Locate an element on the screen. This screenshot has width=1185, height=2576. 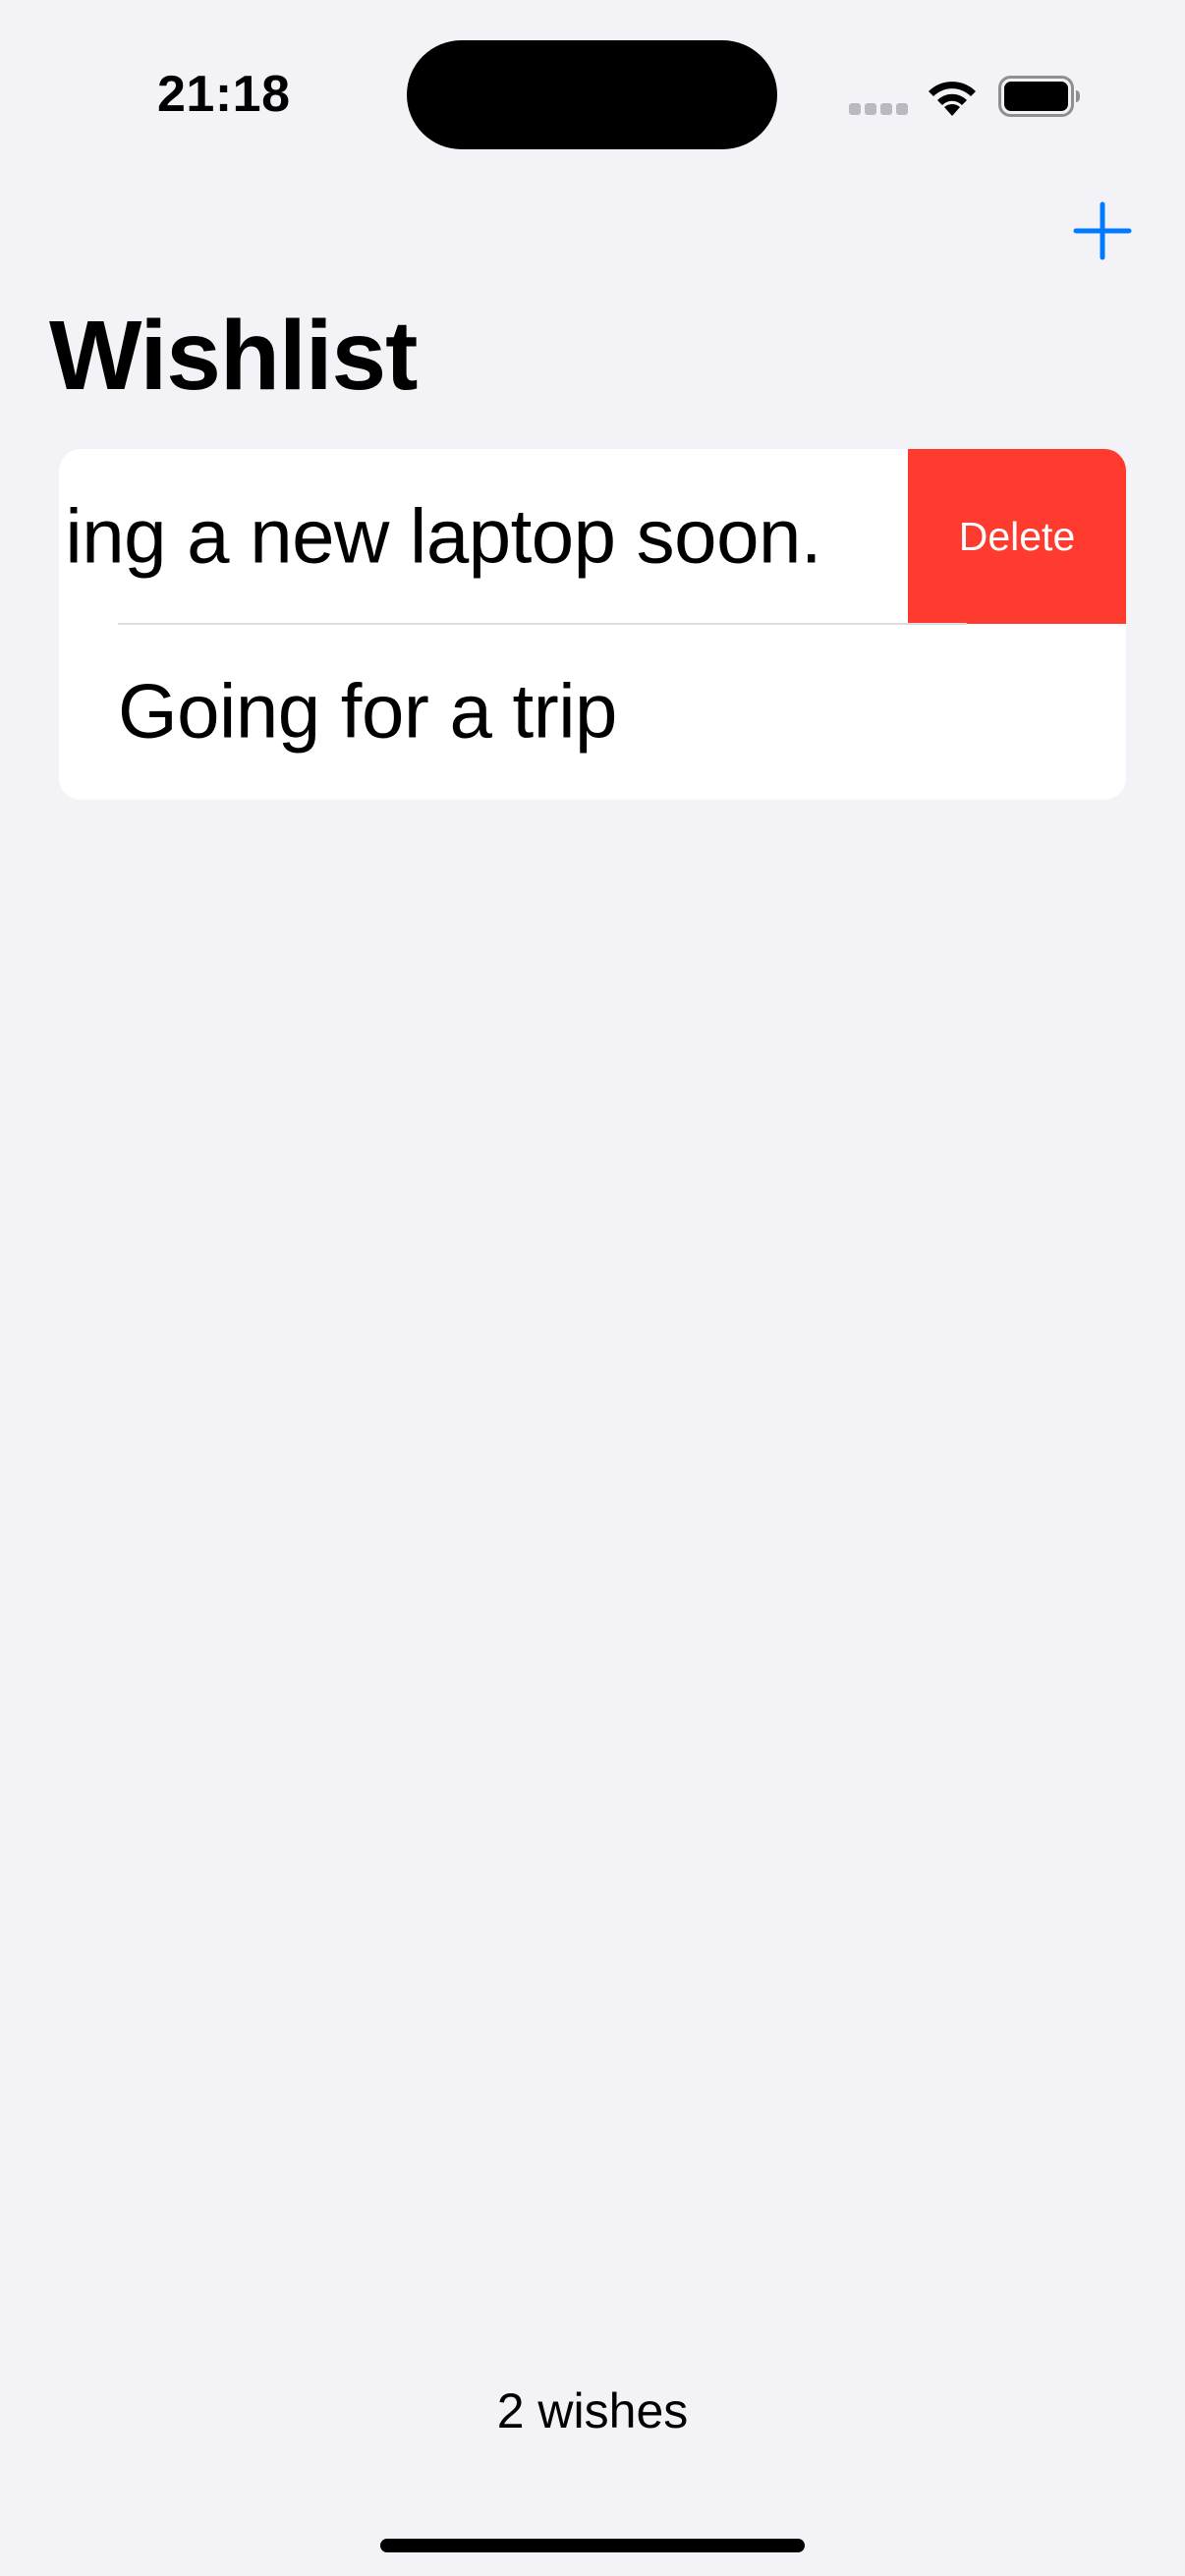
list-item: Going for a trip is located at coordinates (592, 711).